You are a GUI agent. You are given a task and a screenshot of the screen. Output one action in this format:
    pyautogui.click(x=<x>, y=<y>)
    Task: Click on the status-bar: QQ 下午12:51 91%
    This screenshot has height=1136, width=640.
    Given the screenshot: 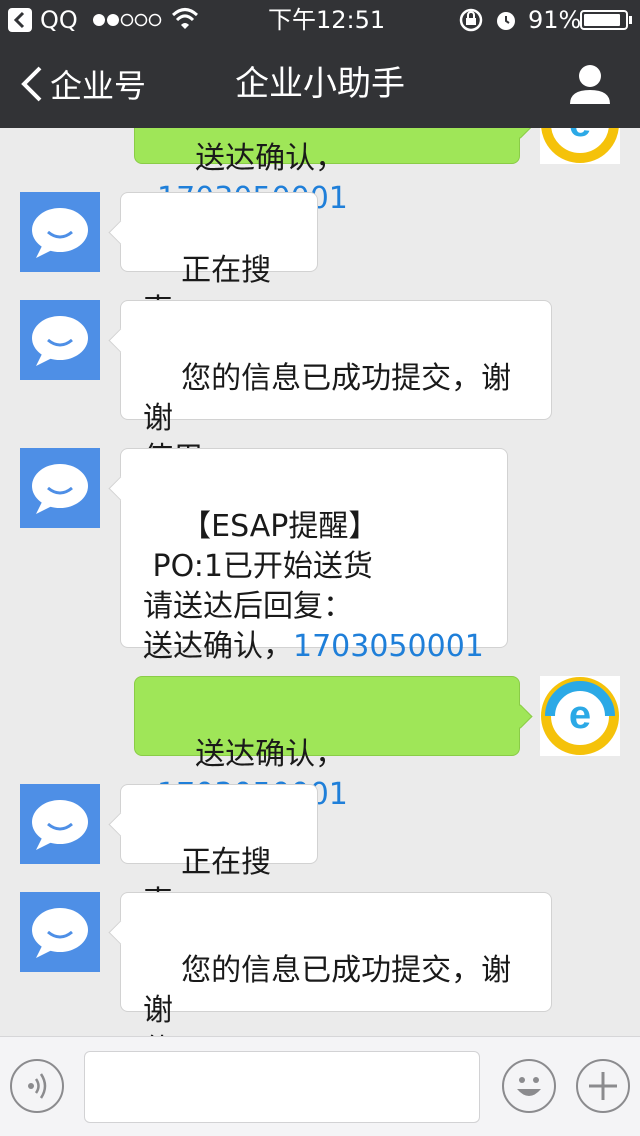 What is the action you would take?
    pyautogui.click(x=320, y=20)
    